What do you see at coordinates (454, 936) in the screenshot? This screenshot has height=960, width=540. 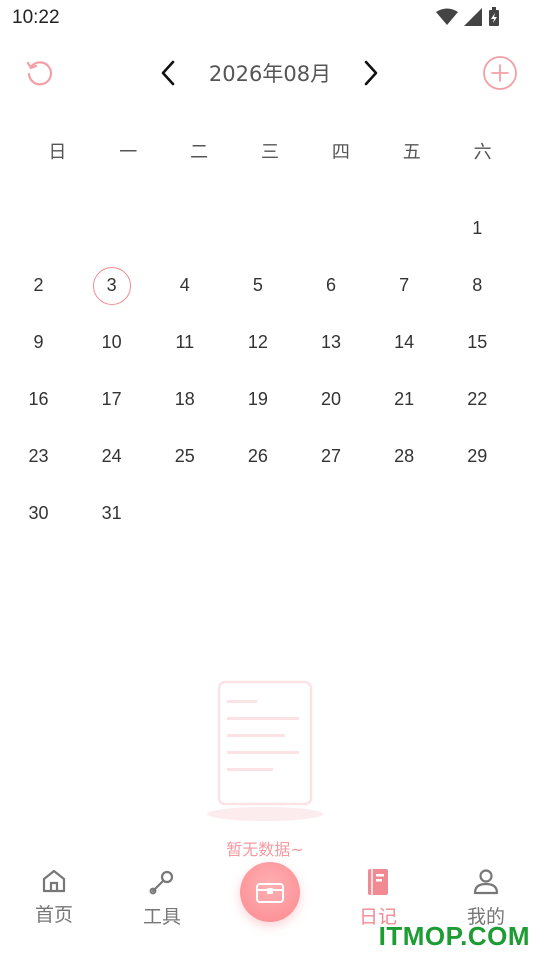 I see `watermark-text: ITMOP.COM` at bounding box center [454, 936].